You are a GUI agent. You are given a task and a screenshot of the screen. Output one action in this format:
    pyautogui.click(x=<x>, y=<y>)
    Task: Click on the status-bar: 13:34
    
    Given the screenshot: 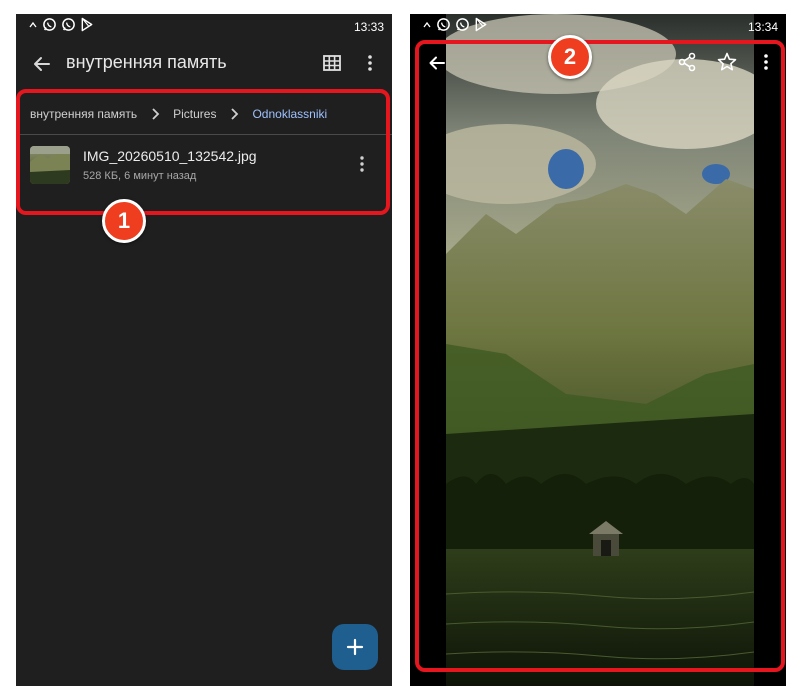 What is the action you would take?
    pyautogui.click(x=598, y=27)
    